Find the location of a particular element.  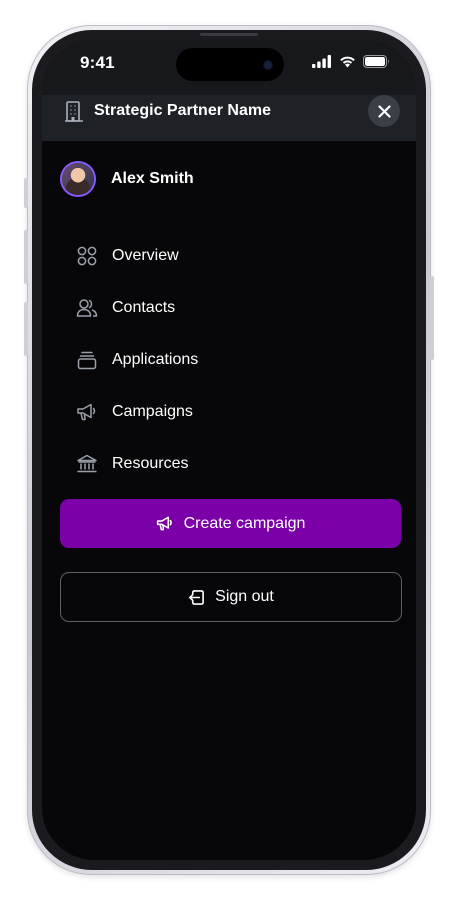

partner-name: Strategic Partner Name is located at coordinates (182, 110).